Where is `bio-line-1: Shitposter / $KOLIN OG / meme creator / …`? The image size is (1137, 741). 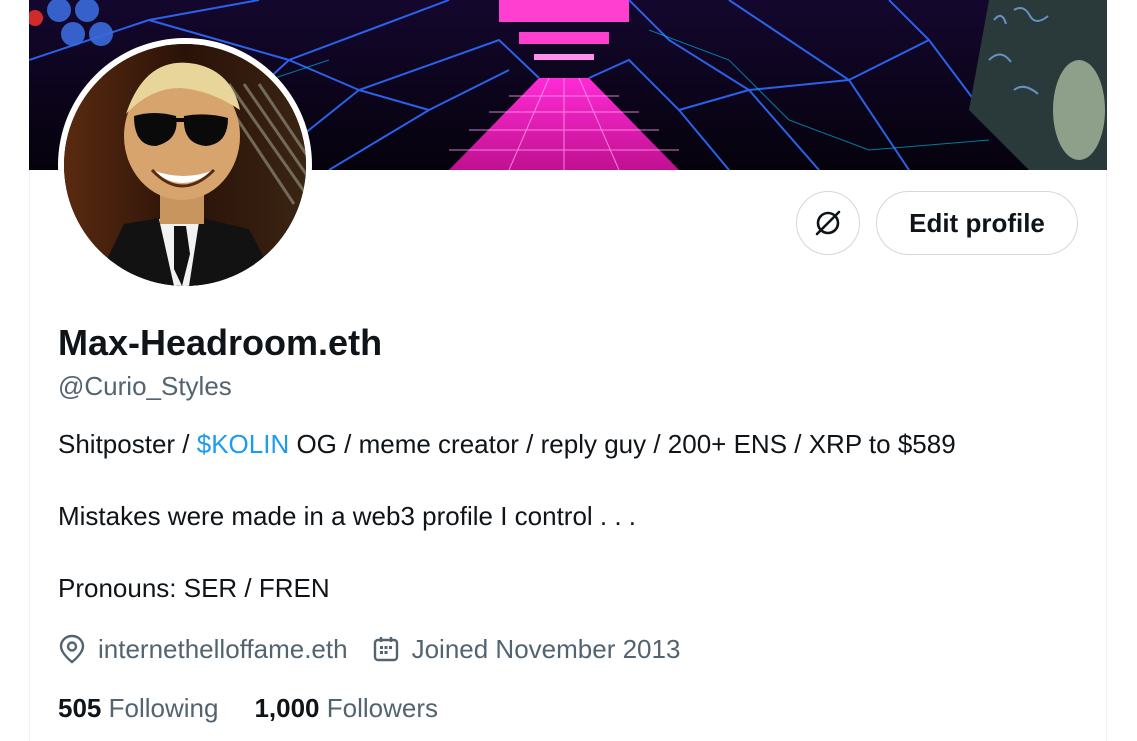
bio-line-1: Shitposter / $KOLIN OG / meme creator / … is located at coordinates (507, 444).